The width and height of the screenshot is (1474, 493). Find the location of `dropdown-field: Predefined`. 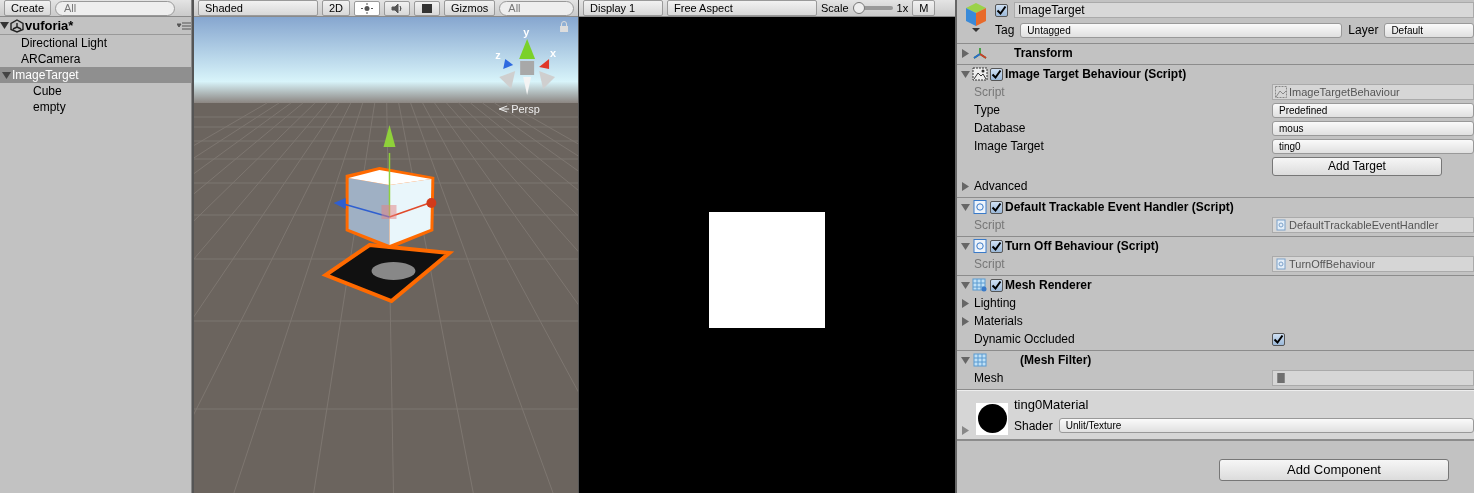

dropdown-field: Predefined is located at coordinates (1373, 110).